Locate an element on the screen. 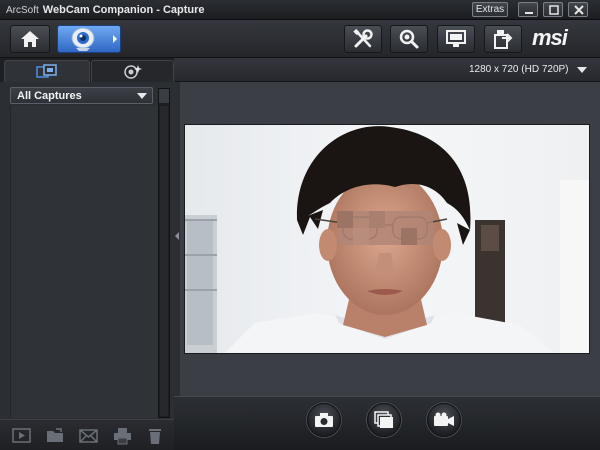  play-button is located at coordinates (22, 436).